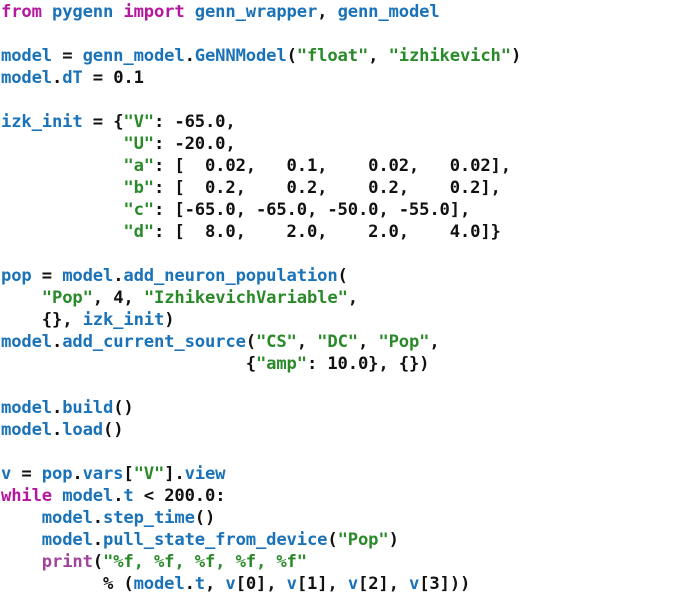 This screenshot has width=678, height=598. I want to click on code-line: "c": [-65.0, -65.0, -50.0, -55.0],, so click(339, 210).